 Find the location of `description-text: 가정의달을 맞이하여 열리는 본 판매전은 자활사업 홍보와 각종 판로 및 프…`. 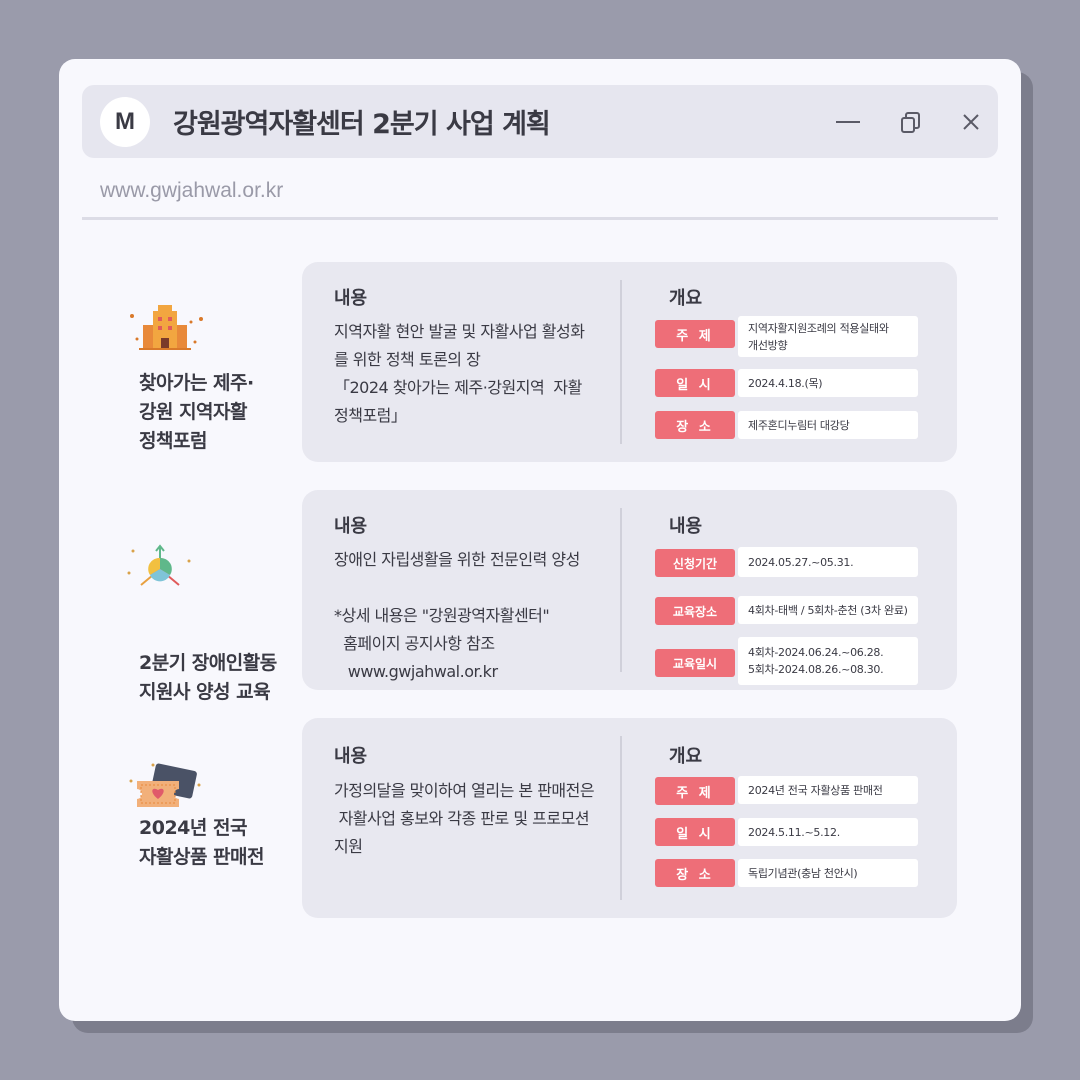

description-text: 가정의달을 맞이하여 열리는 본 판매전은 자활사업 홍보와 각종 판로 및 프… is located at coordinates (464, 818).